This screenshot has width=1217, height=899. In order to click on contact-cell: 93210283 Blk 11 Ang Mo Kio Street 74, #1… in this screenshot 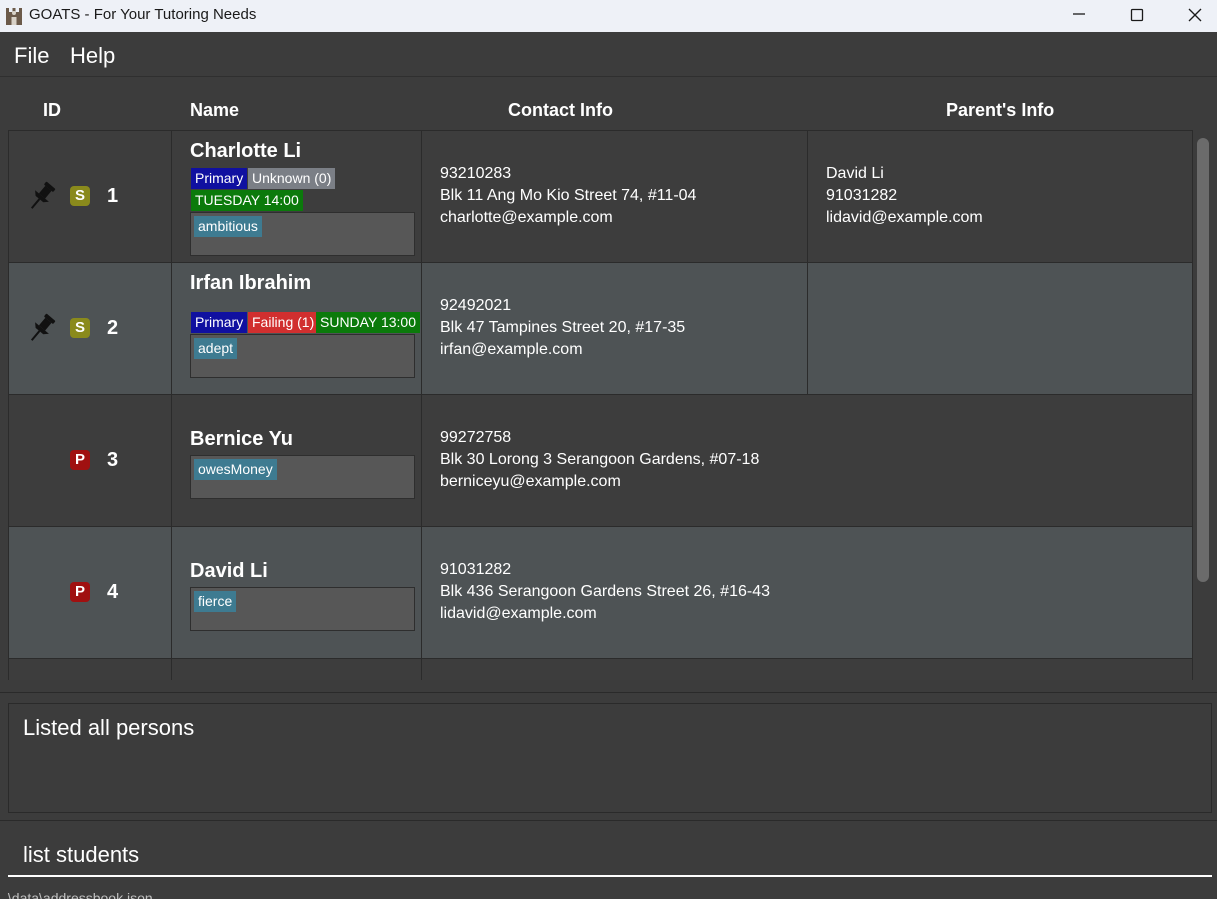, I will do `click(615, 196)`.